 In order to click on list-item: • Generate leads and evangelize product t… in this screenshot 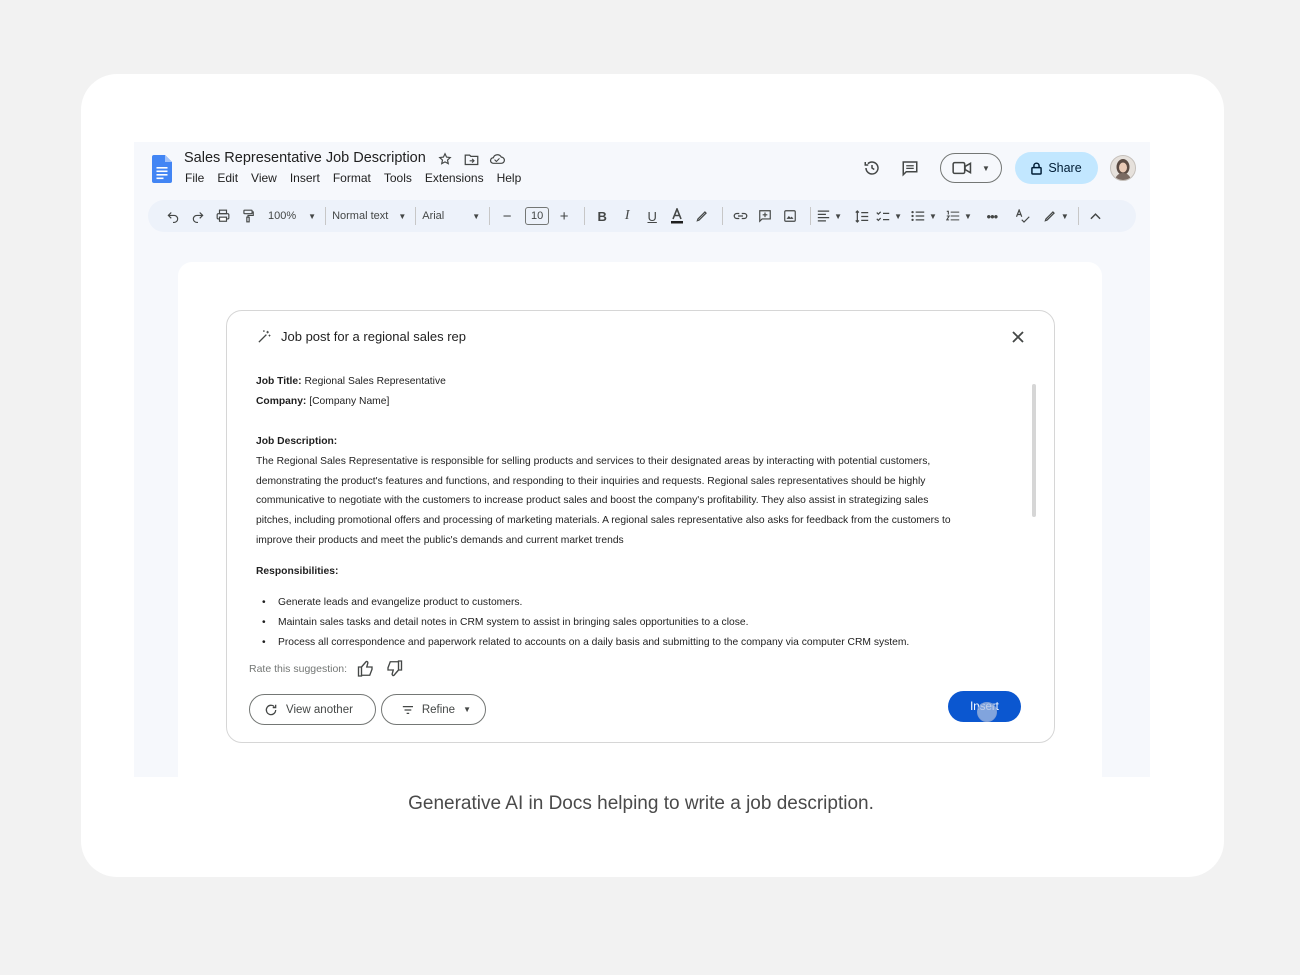, I will do `click(636, 603)`.